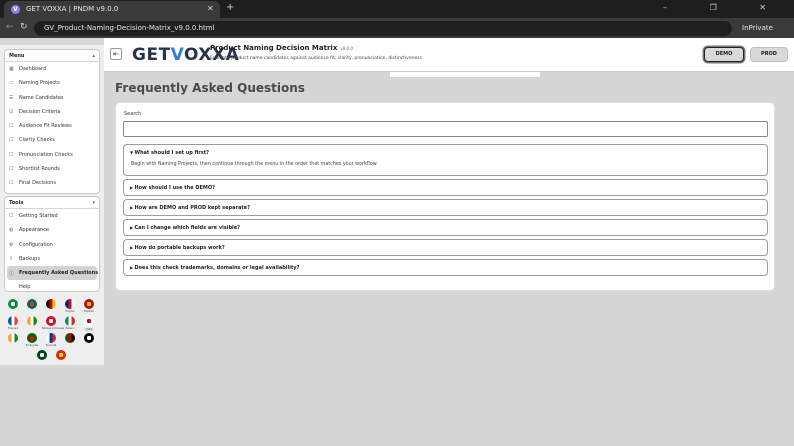  What do you see at coordinates (465, 74) in the screenshot?
I see `header-tab-strip` at bounding box center [465, 74].